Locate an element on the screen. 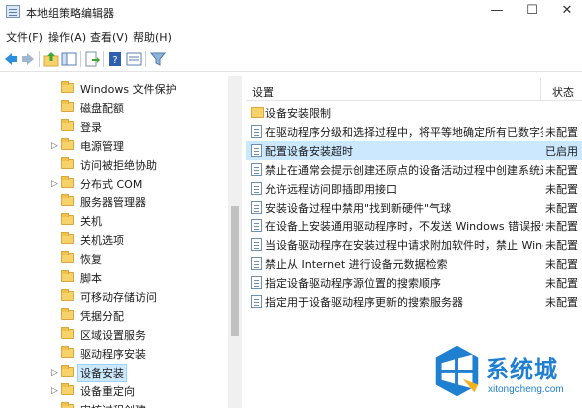  policy-row: 在驱动程序分级和选择过程中，将平等地确定所有已数字签... 未配置 is located at coordinates (414, 131).